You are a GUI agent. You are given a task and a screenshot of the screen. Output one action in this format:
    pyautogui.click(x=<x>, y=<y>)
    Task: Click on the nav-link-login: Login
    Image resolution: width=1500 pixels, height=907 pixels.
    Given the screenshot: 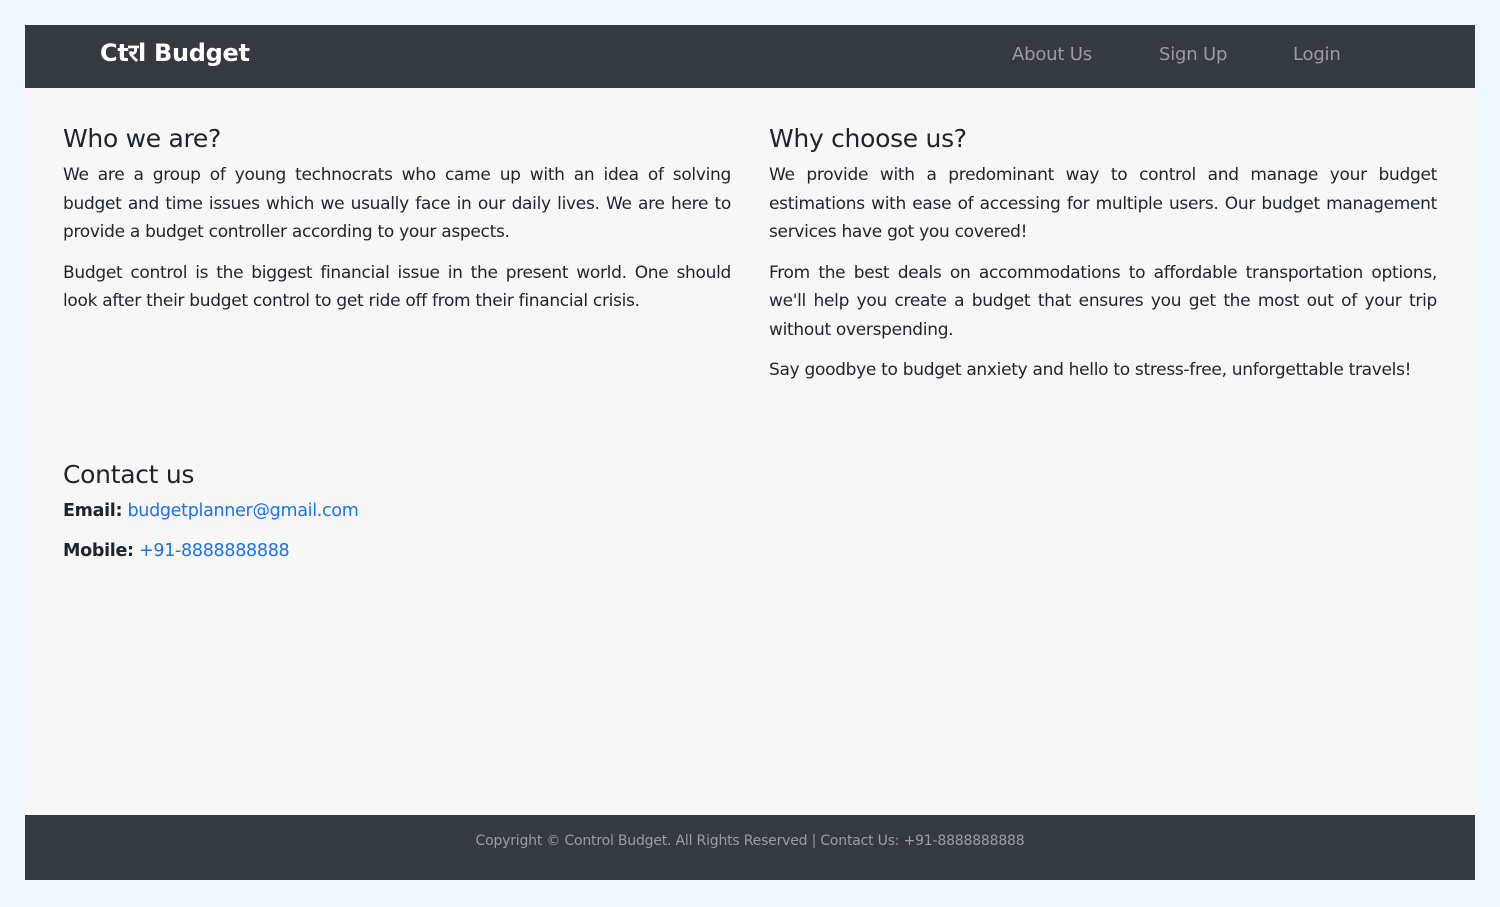 What is the action you would take?
    pyautogui.click(x=1317, y=55)
    